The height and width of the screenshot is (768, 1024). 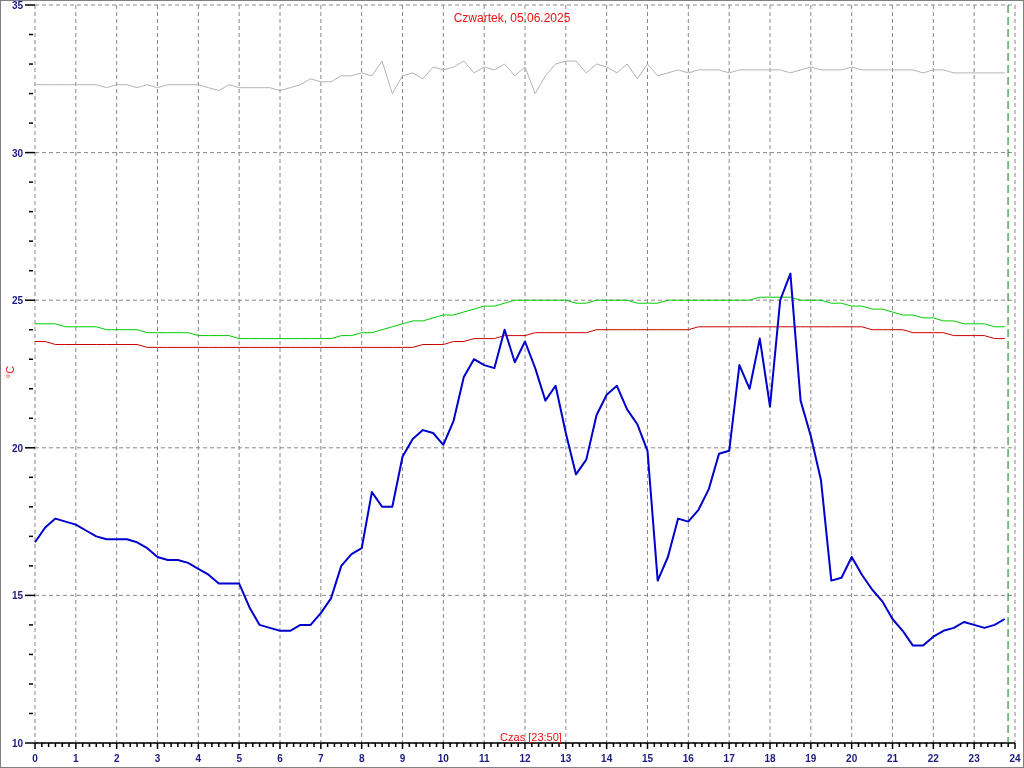 I want to click on y-tick-label: 30, so click(x=17, y=153).